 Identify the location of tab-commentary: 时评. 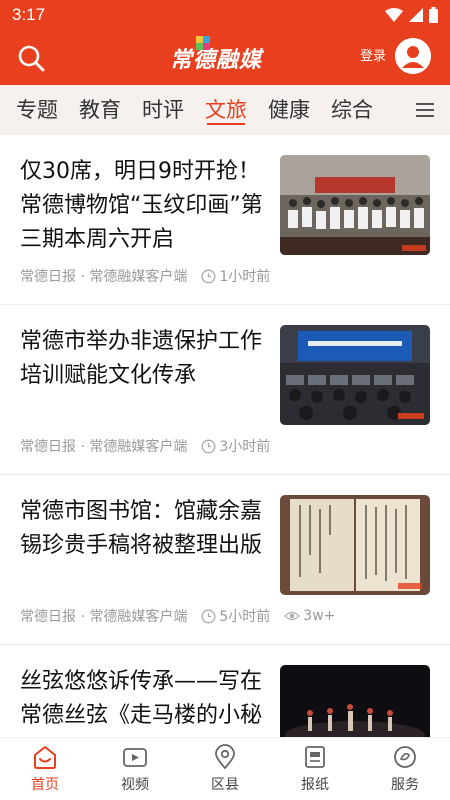
(163, 110).